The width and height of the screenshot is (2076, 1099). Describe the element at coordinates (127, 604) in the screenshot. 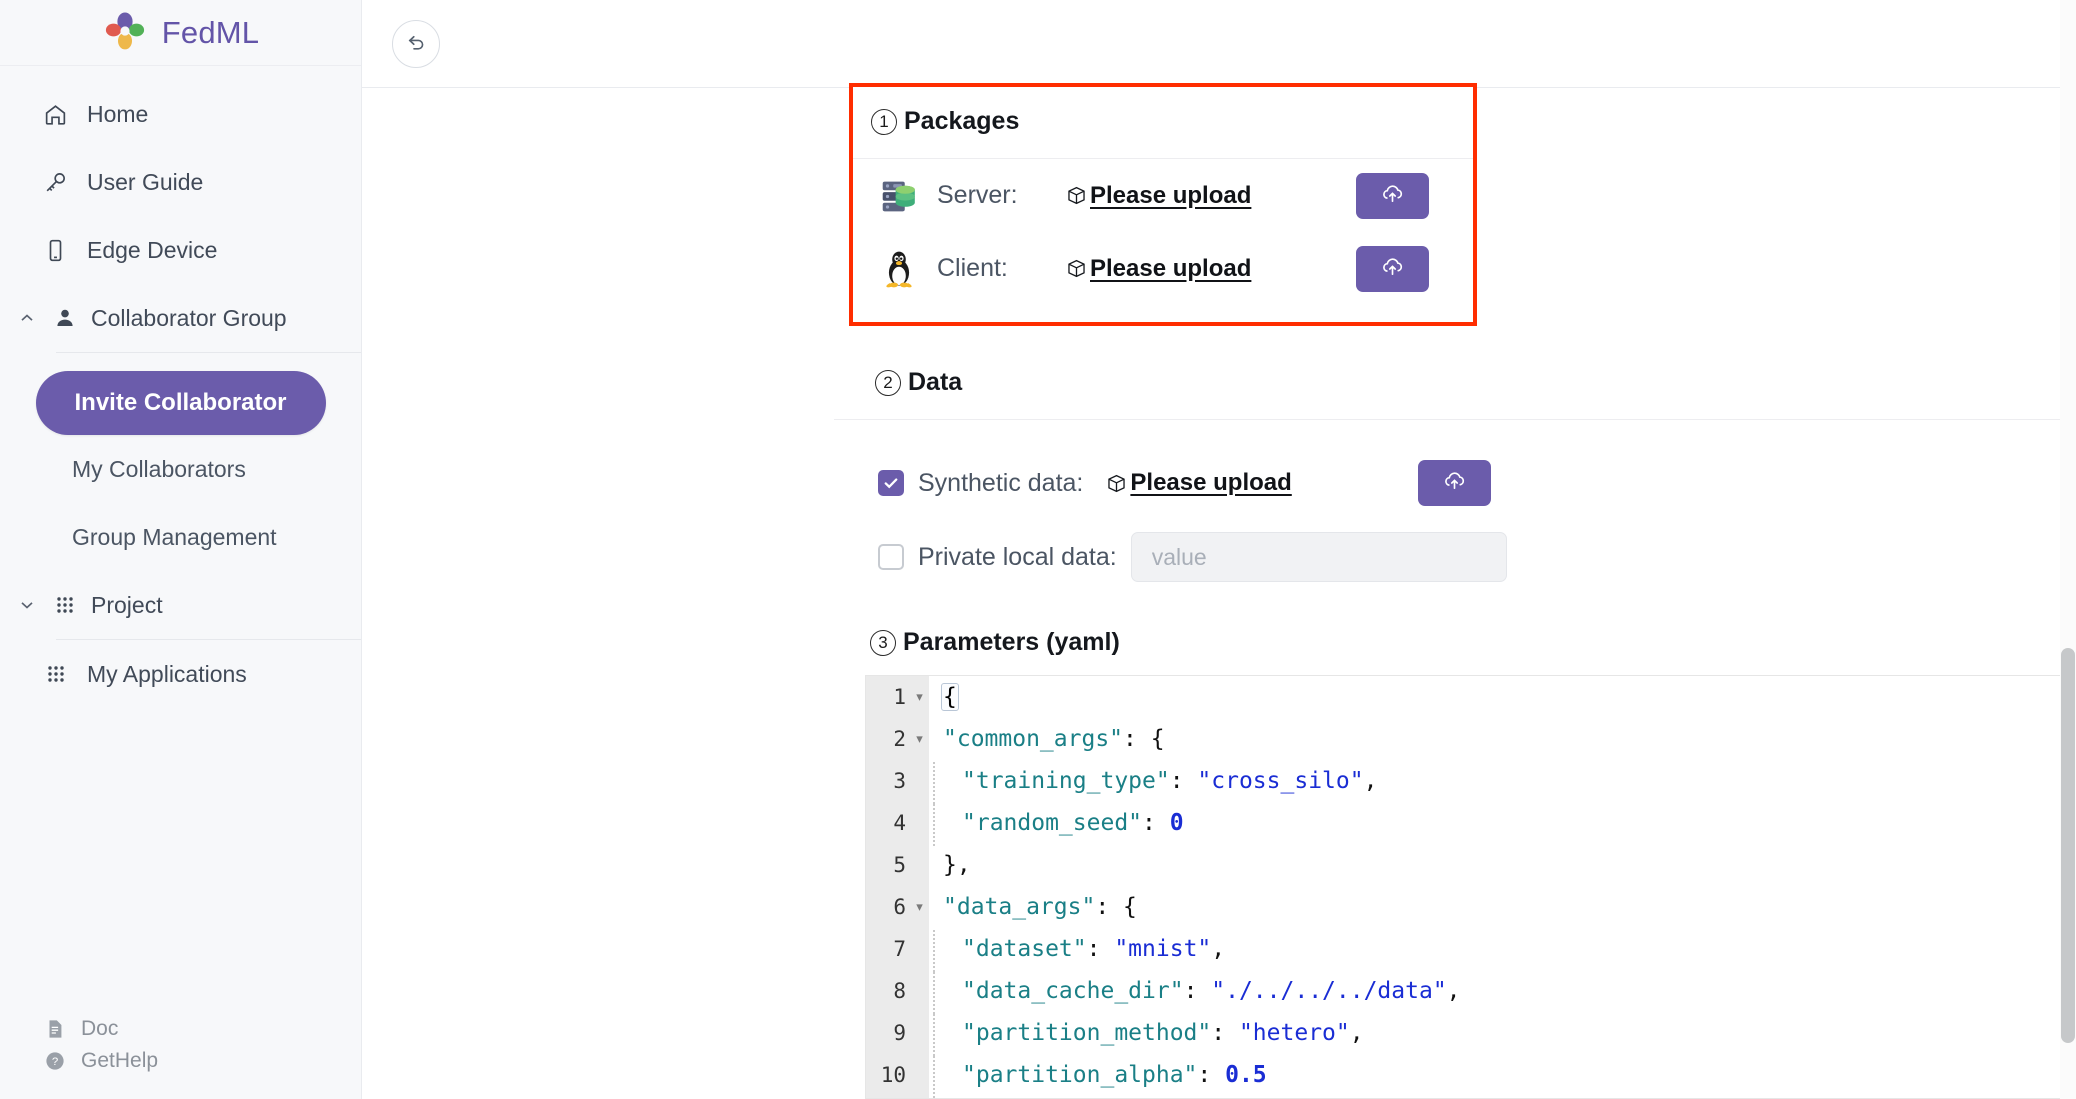

I see `sidebar-group-label: Project` at that location.